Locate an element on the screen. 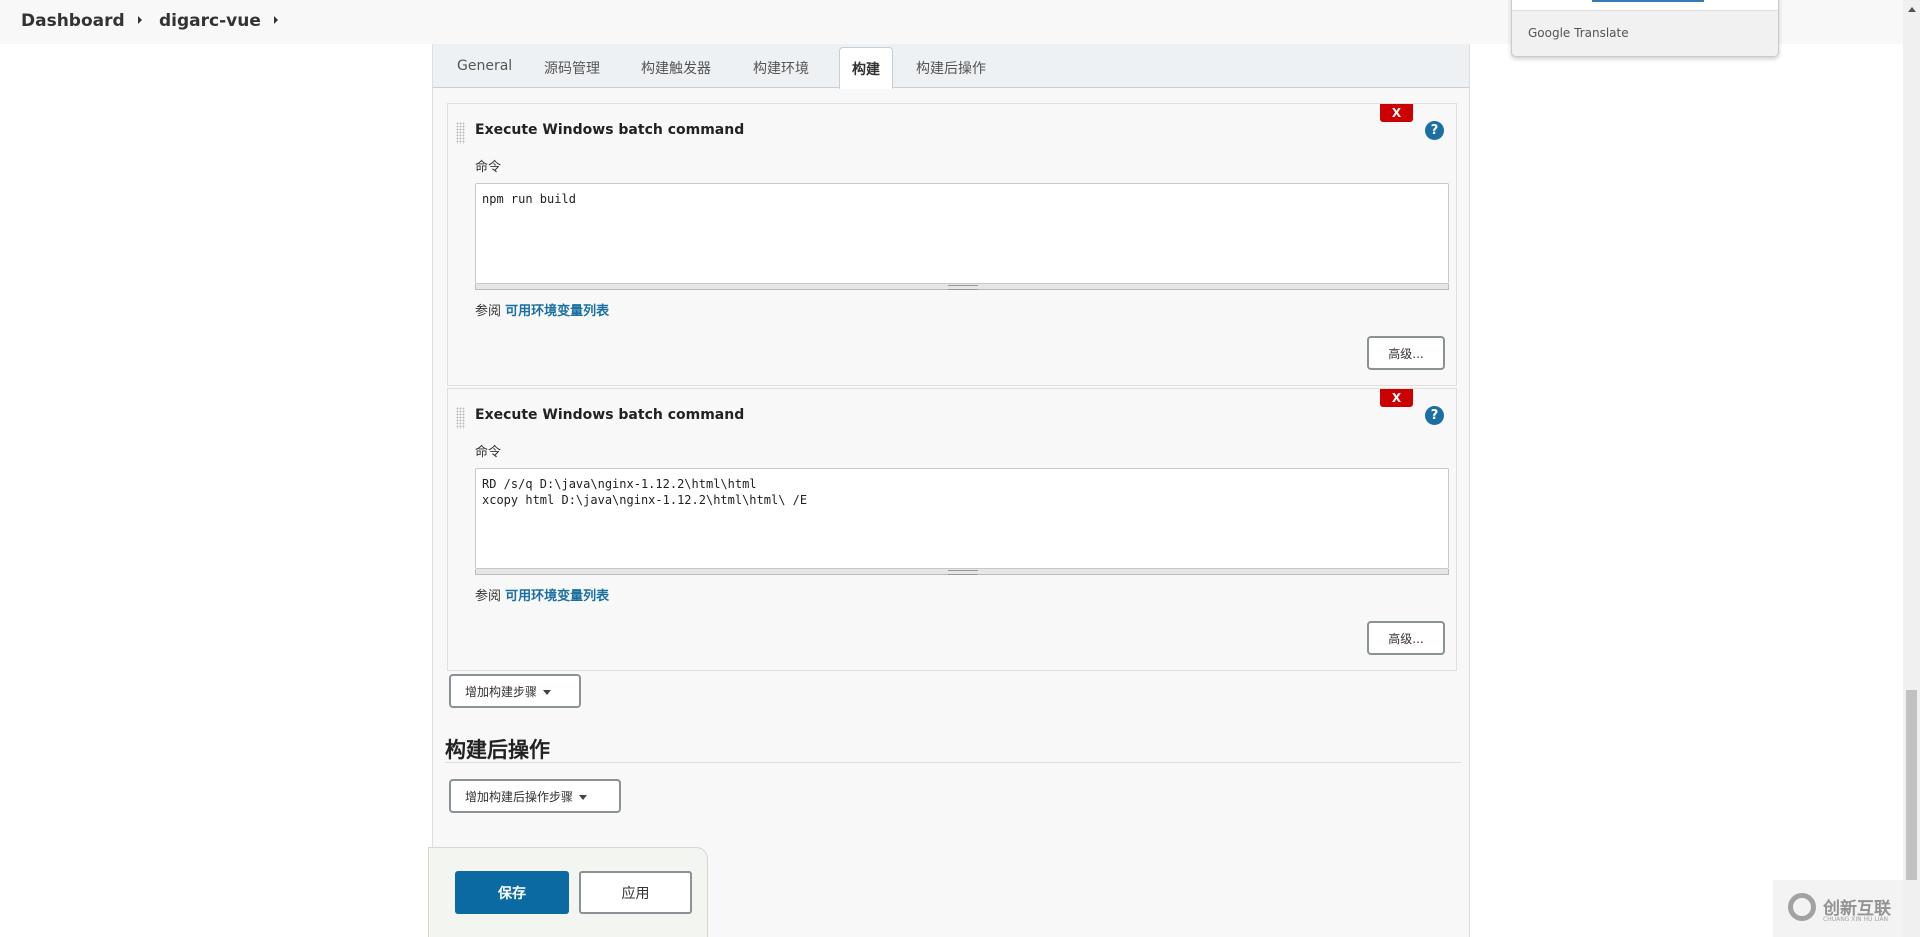 This screenshot has height=937, width=1920. tab-post-build: 构建后操作 is located at coordinates (951, 68).